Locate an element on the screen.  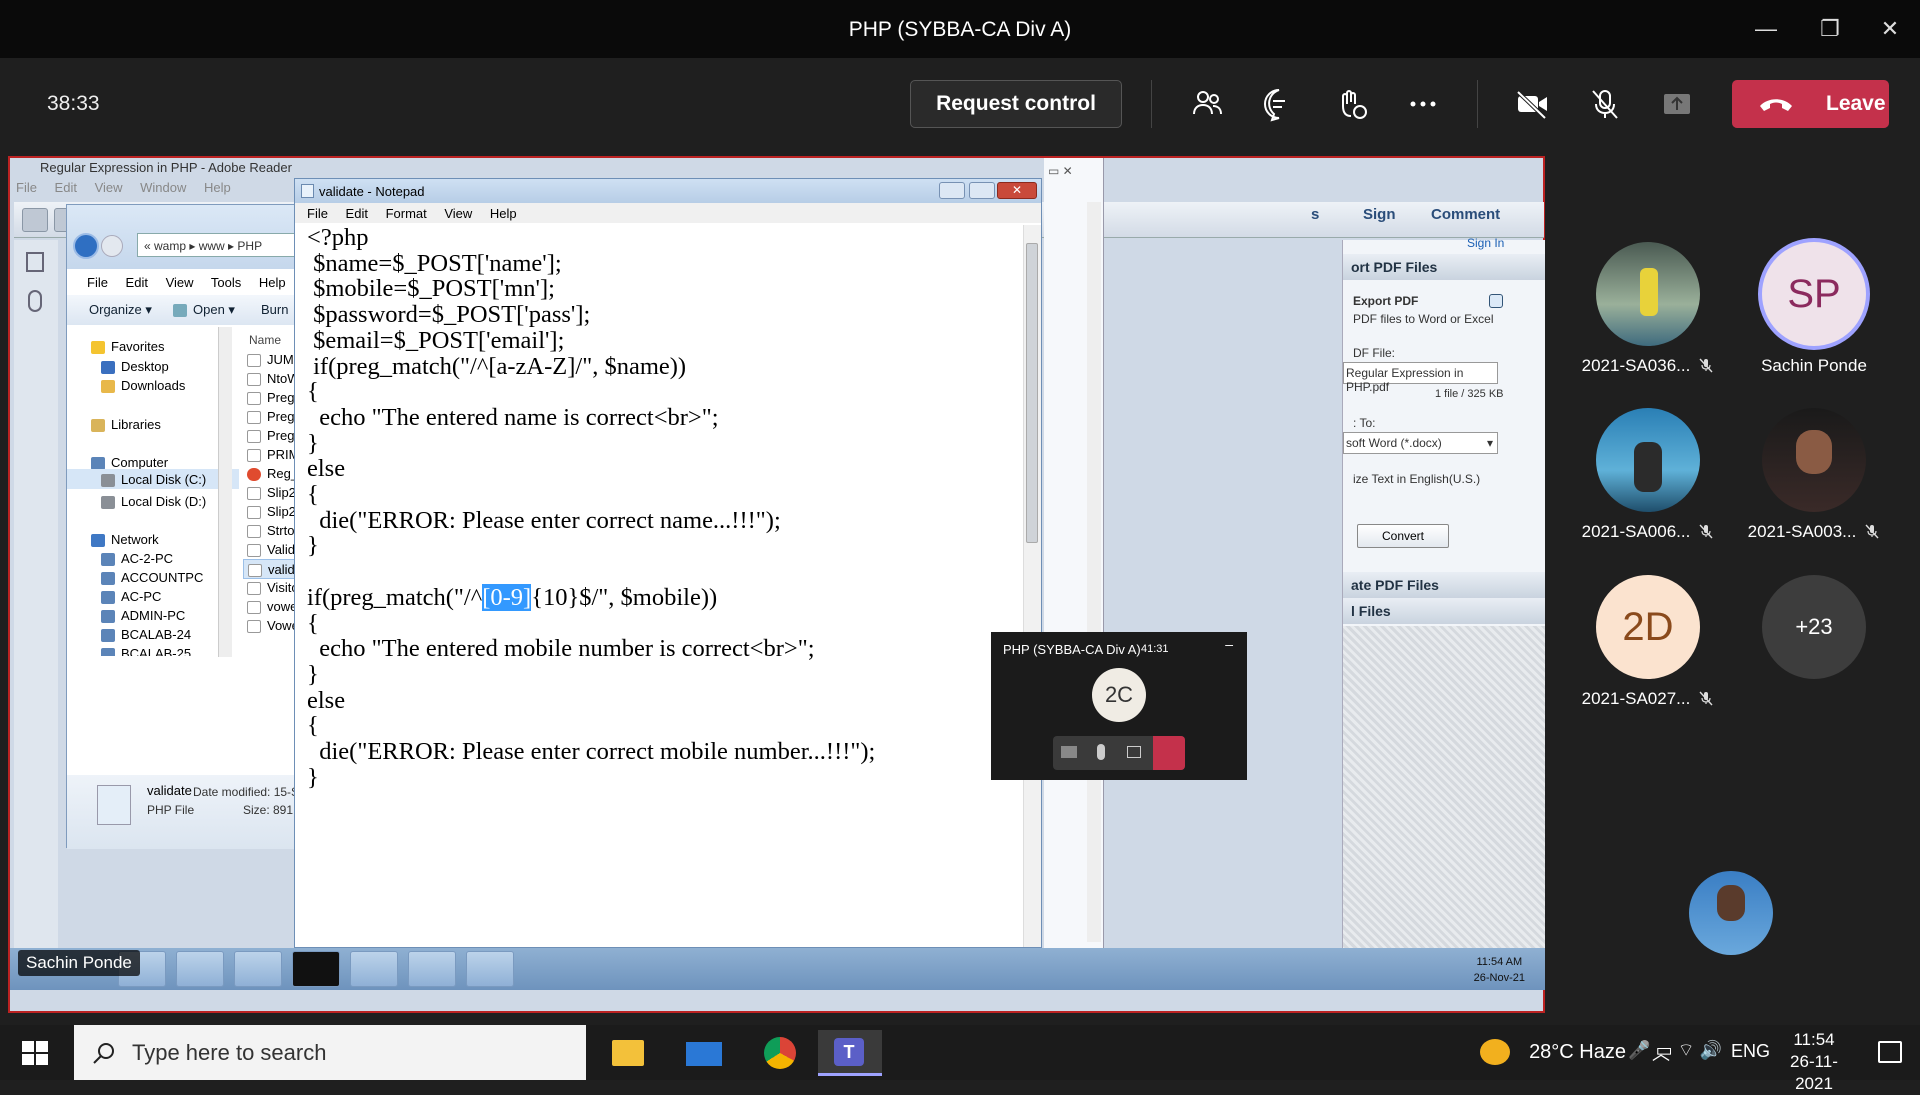
tools-tab-fragment: s is located at coordinates (1315, 214).